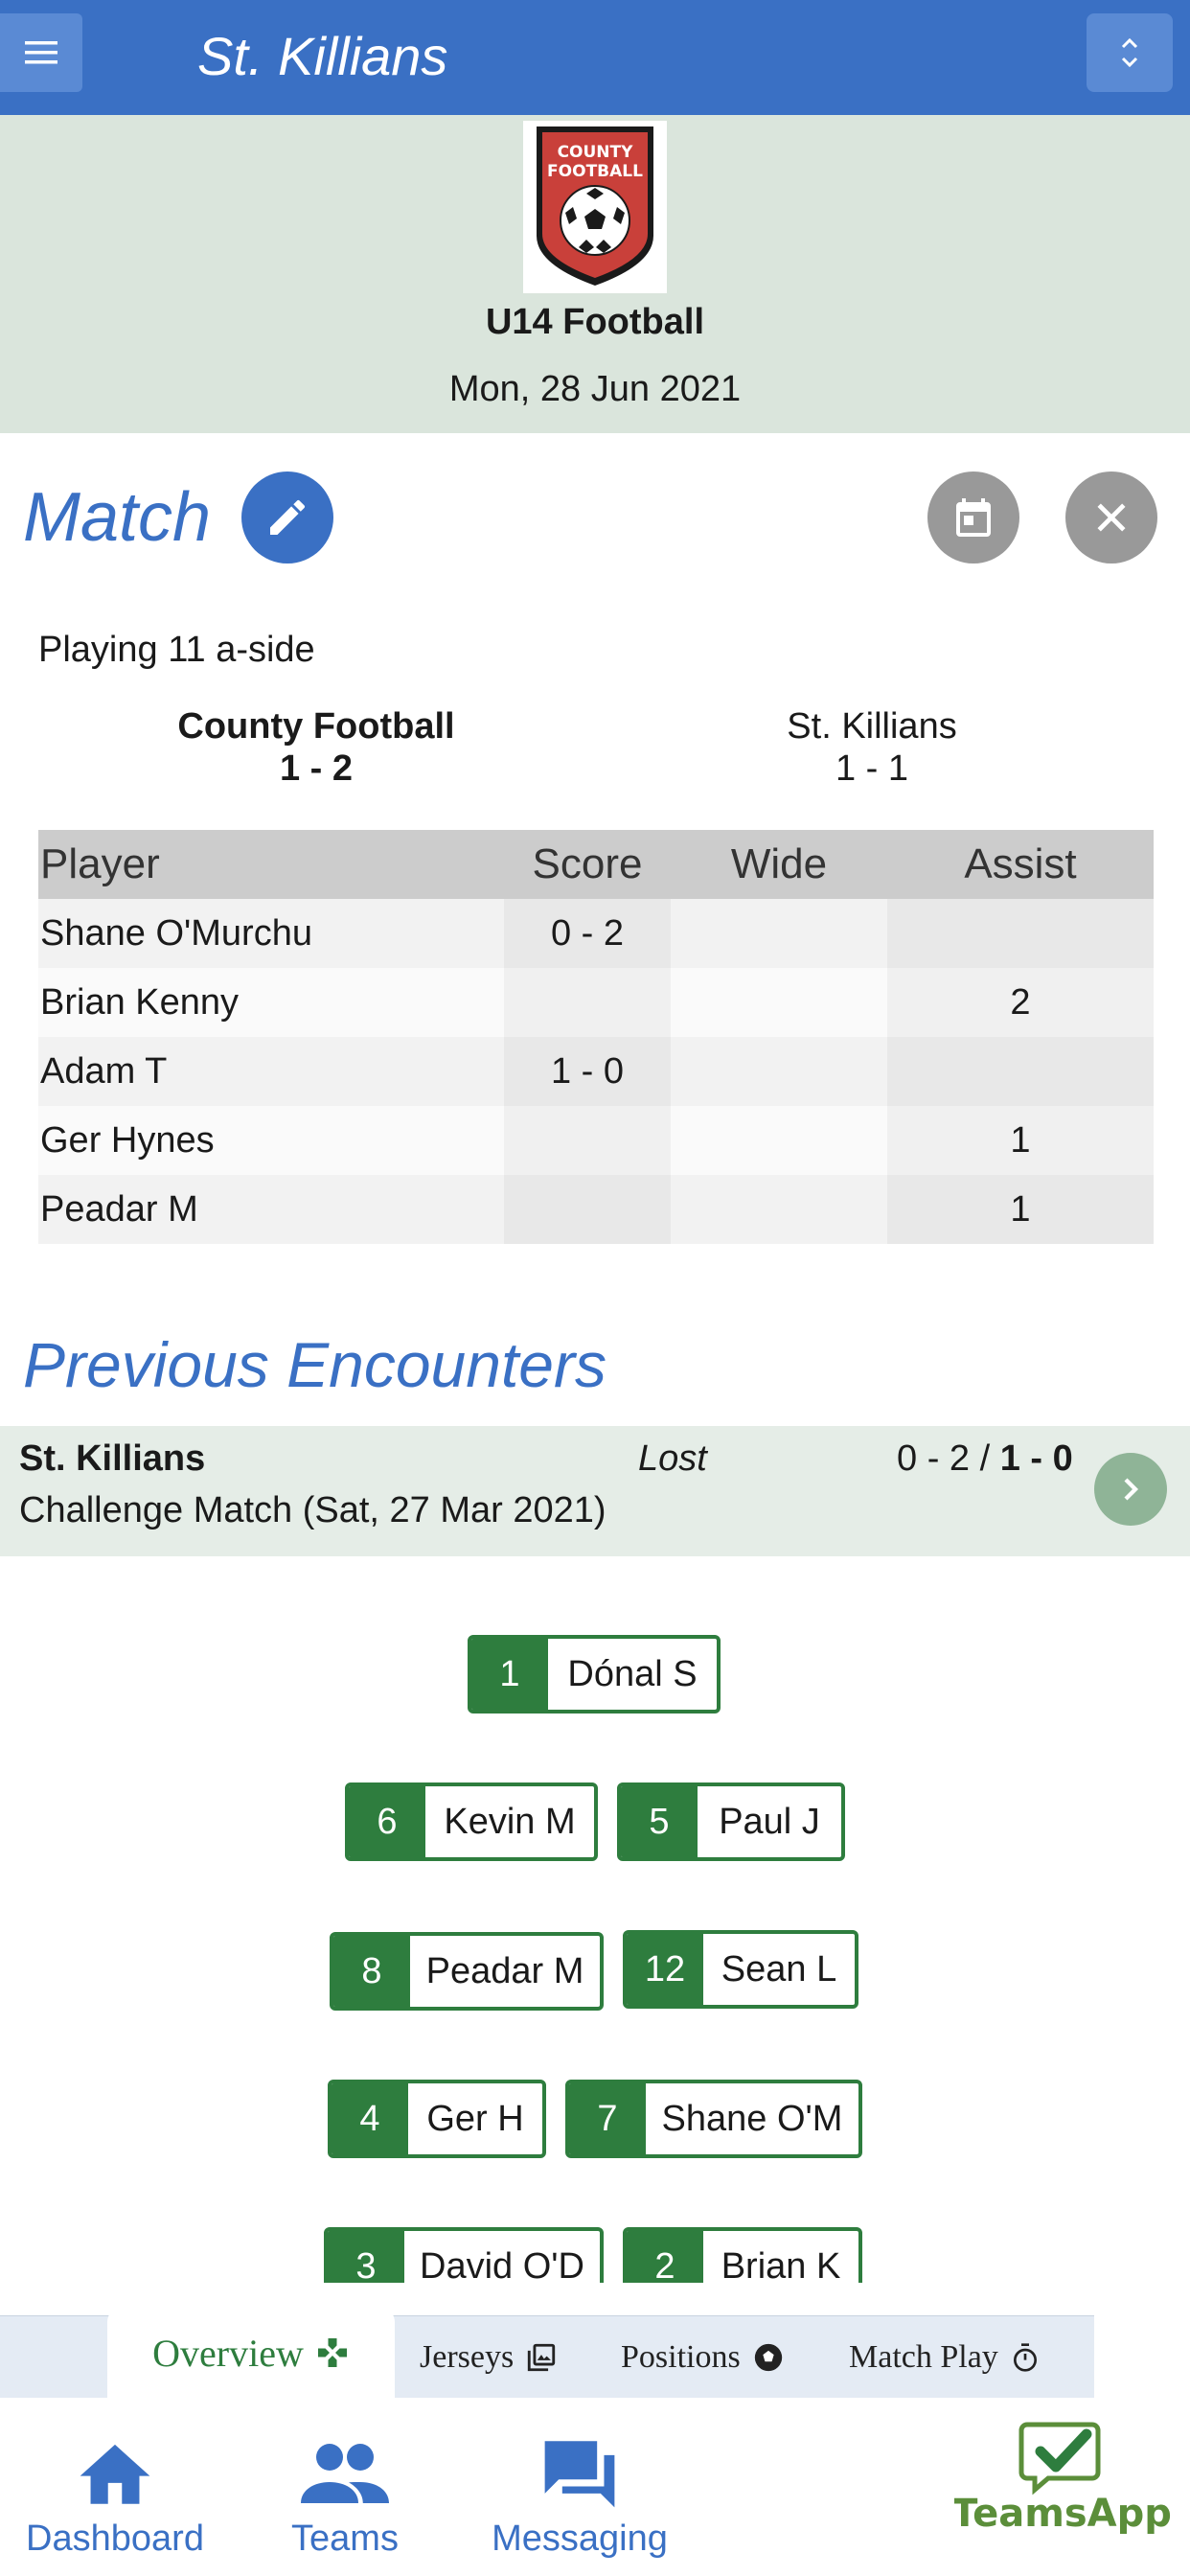 Image resolution: width=1190 pixels, height=2576 pixels. I want to click on column-header-wide: Wide, so click(779, 864).